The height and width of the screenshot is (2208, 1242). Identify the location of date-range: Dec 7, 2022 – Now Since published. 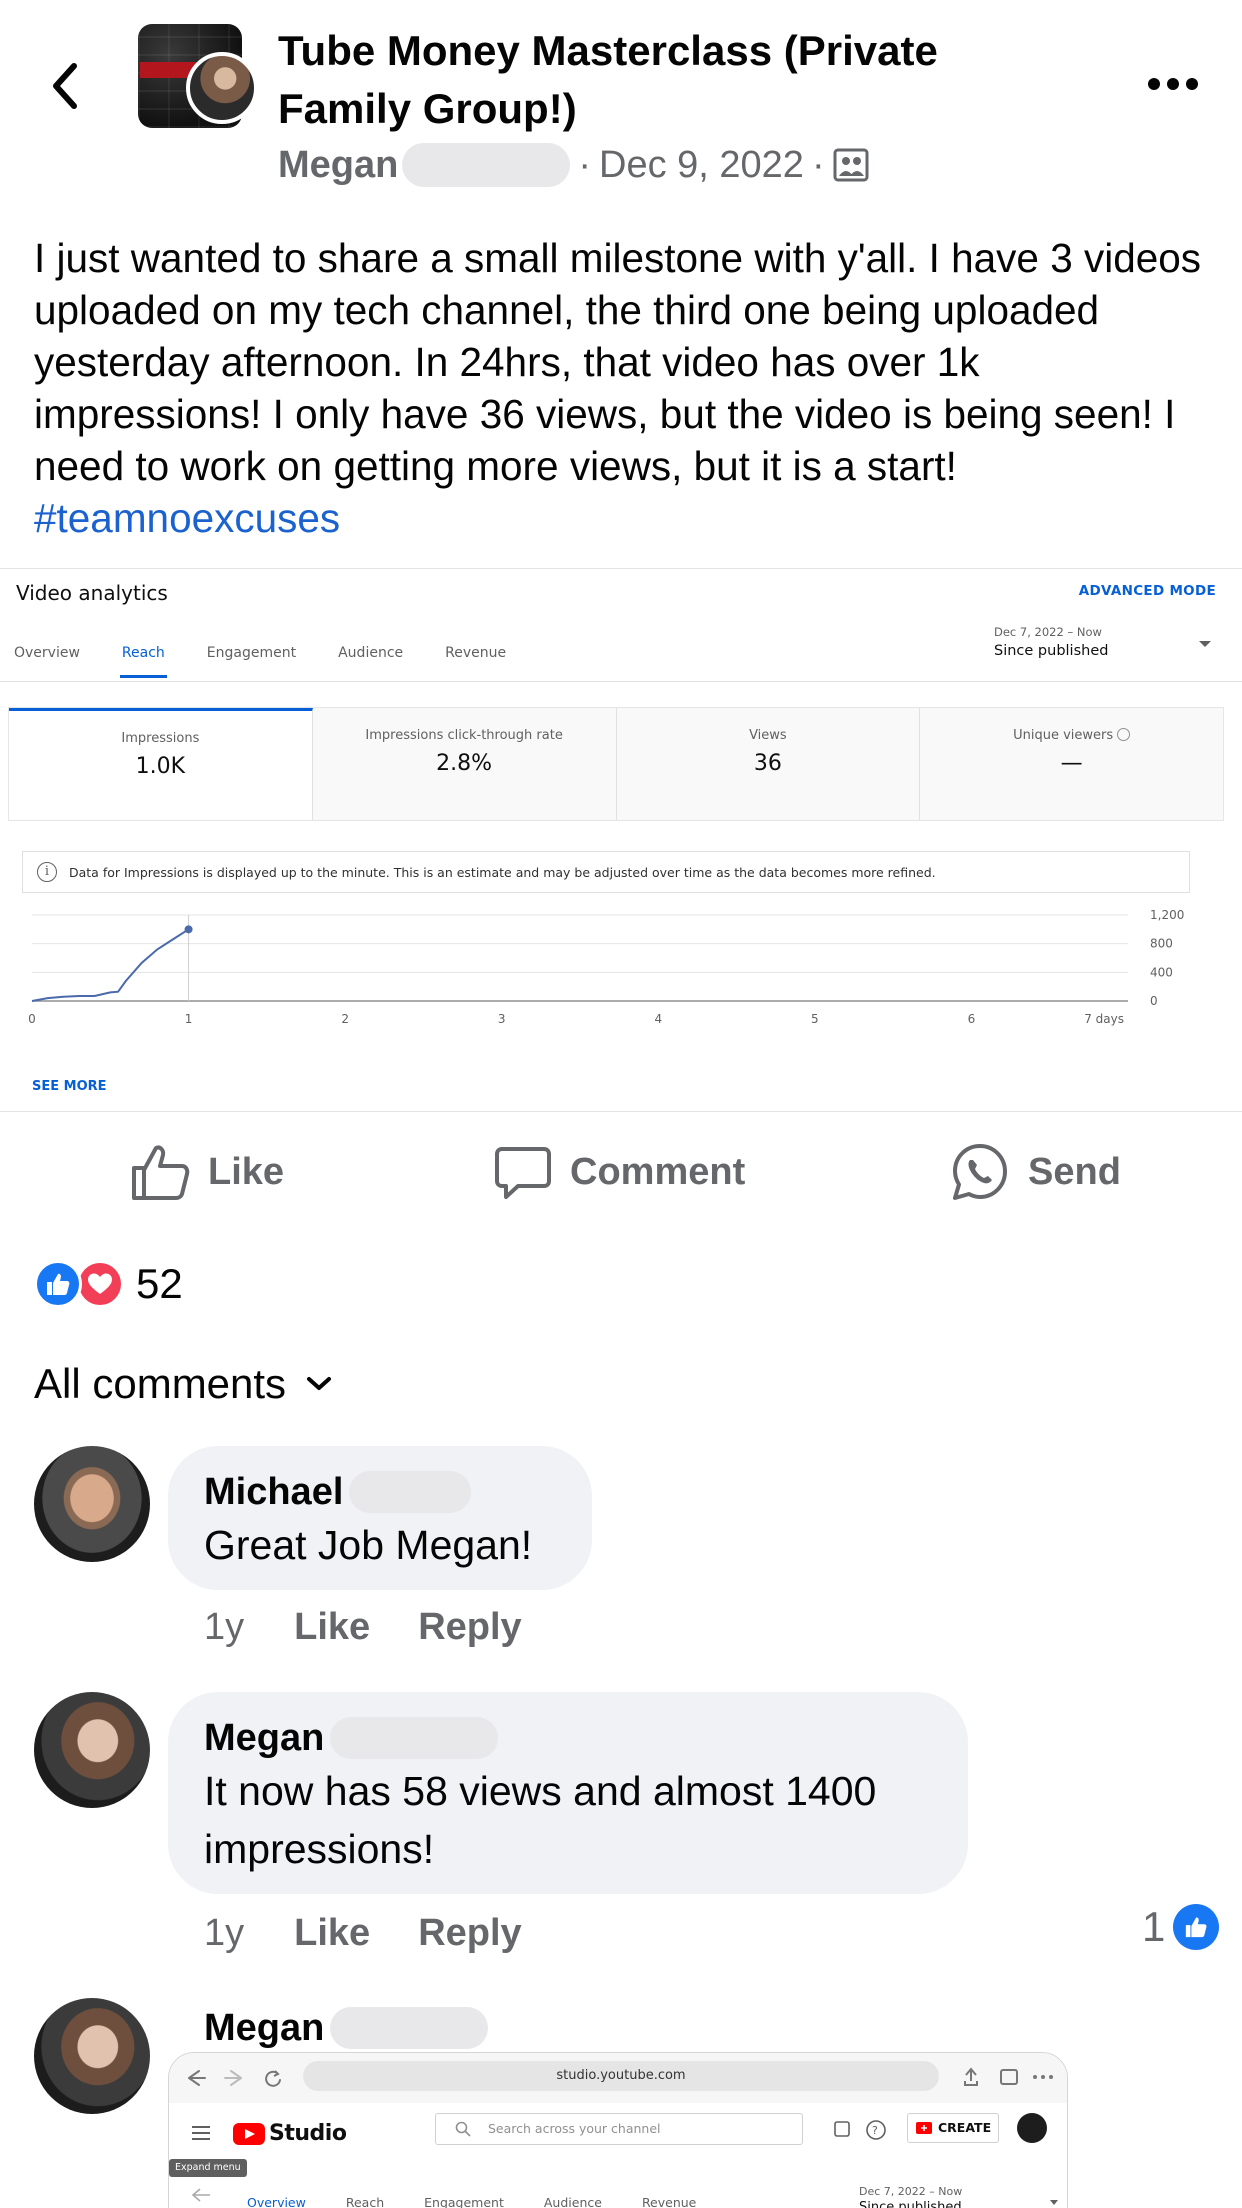
(1051, 642).